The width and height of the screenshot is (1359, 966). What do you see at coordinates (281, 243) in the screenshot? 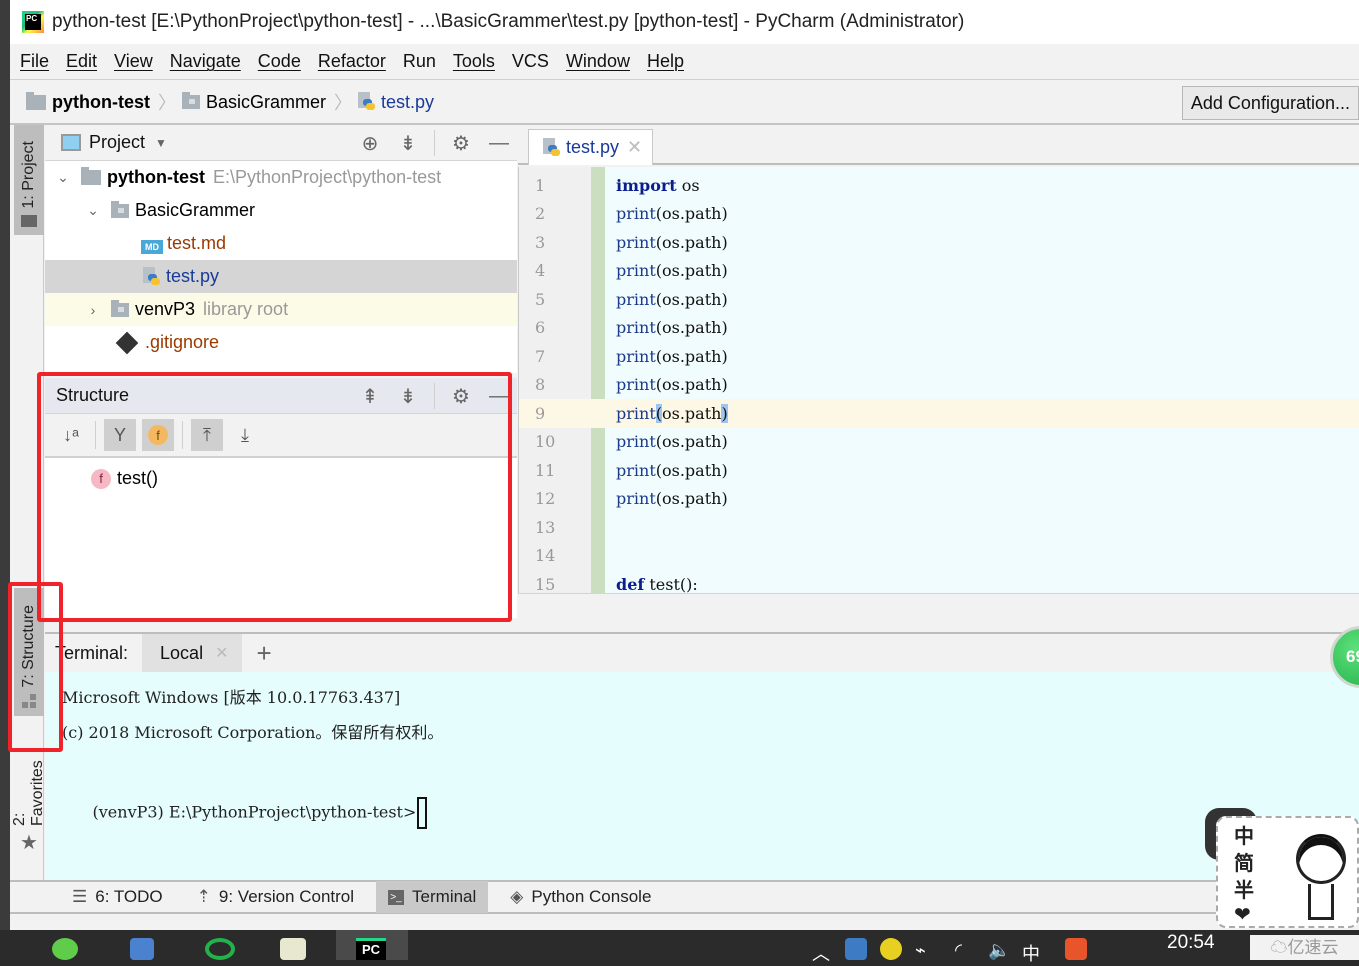
I see `tree-item-test-md: MD test.md` at bounding box center [281, 243].